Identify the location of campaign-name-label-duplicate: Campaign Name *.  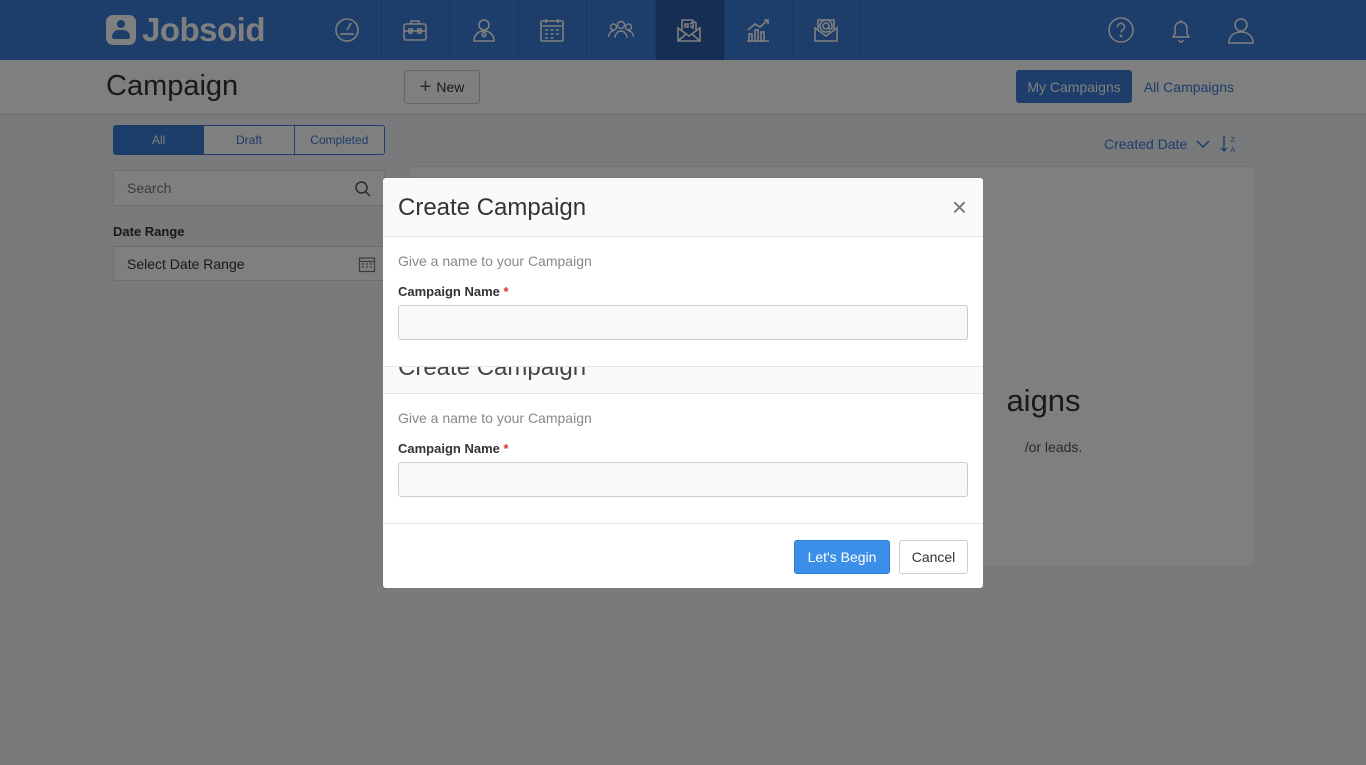
(453, 448).